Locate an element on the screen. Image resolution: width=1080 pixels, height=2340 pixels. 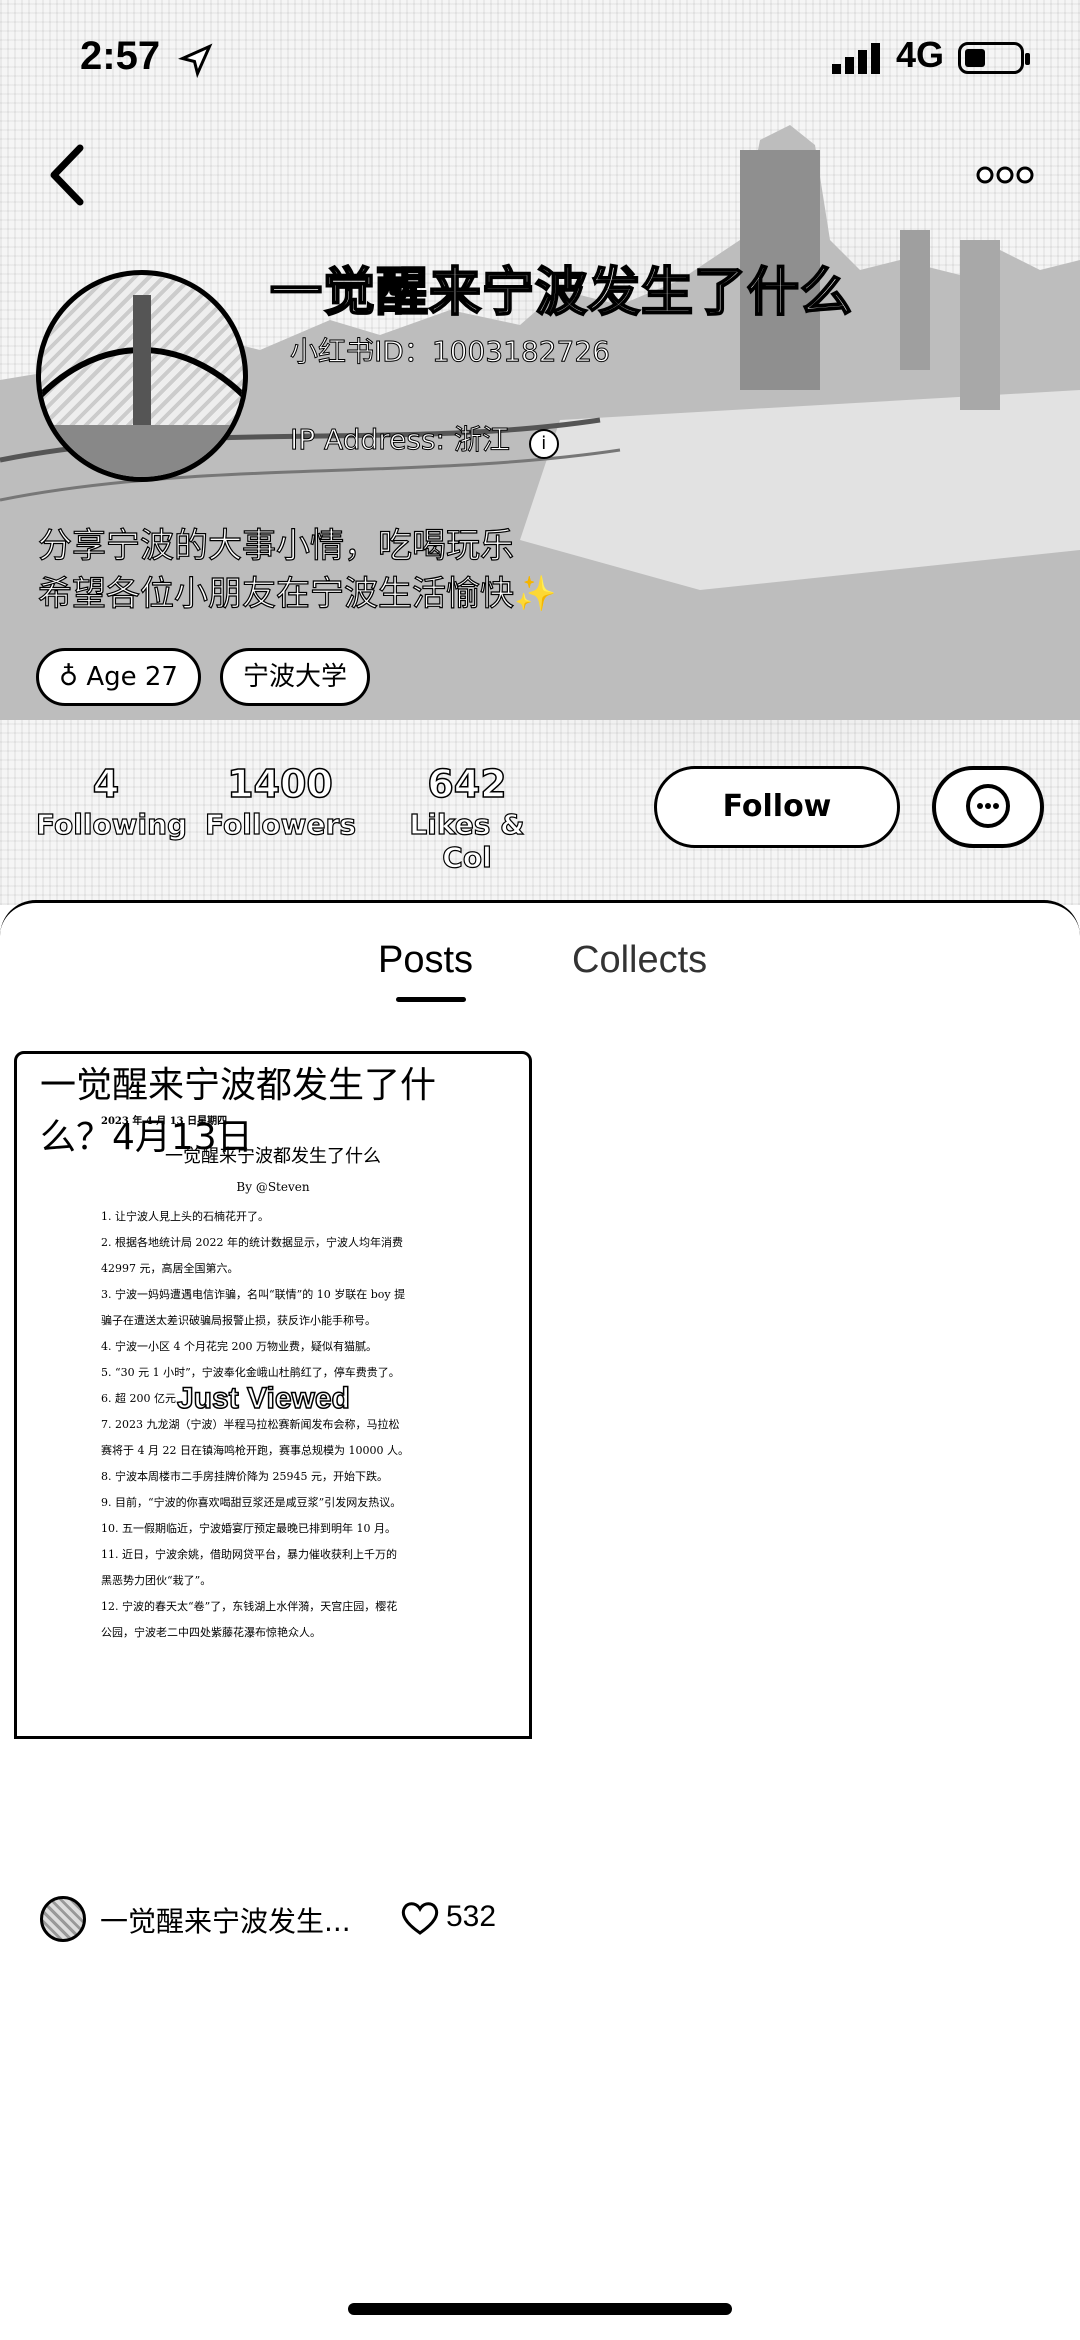
bio-line: 分享宁波的大事小情，吃喝玩乐 is located at coordinates (275, 545).